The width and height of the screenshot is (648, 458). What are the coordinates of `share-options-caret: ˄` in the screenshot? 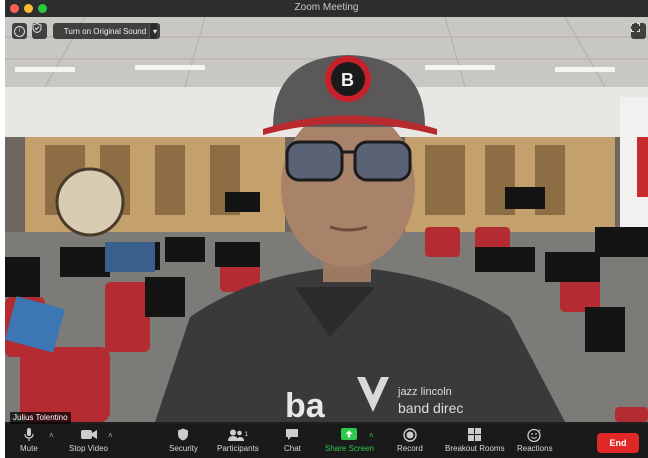 It's located at (371, 435).